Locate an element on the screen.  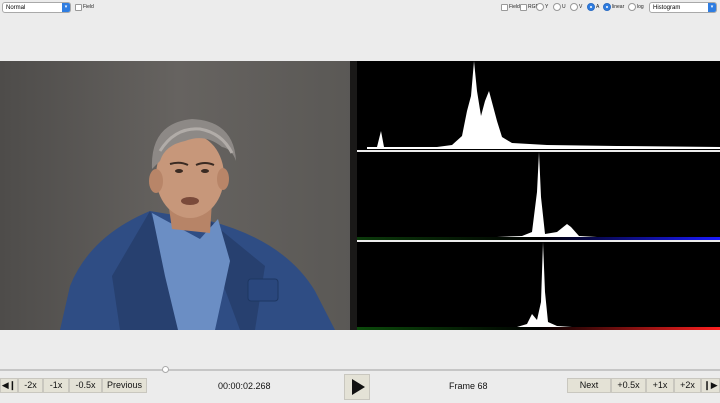
play-button is located at coordinates (357, 387).